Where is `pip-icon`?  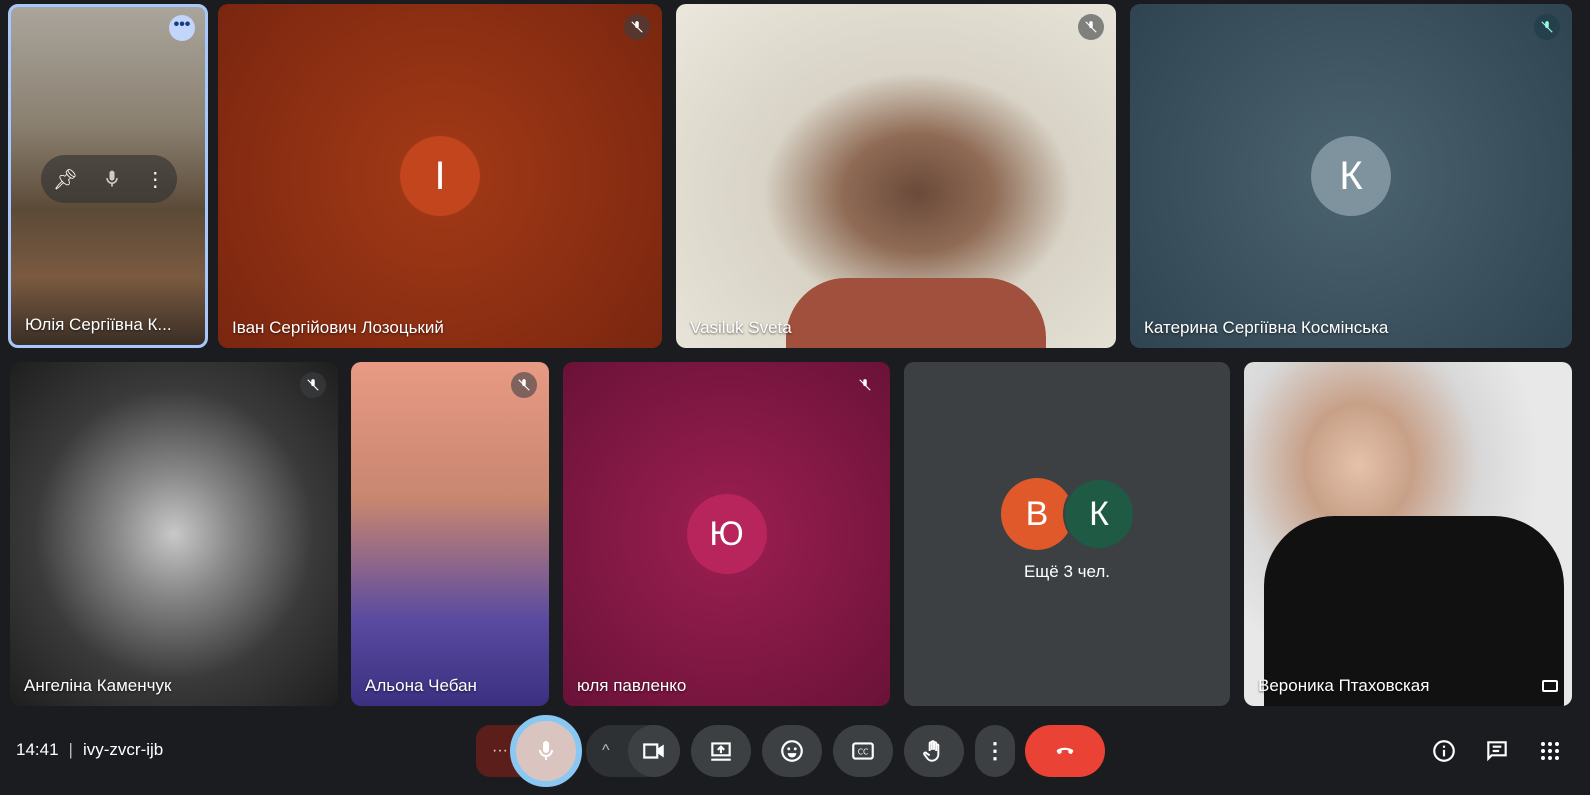 pip-icon is located at coordinates (1550, 686).